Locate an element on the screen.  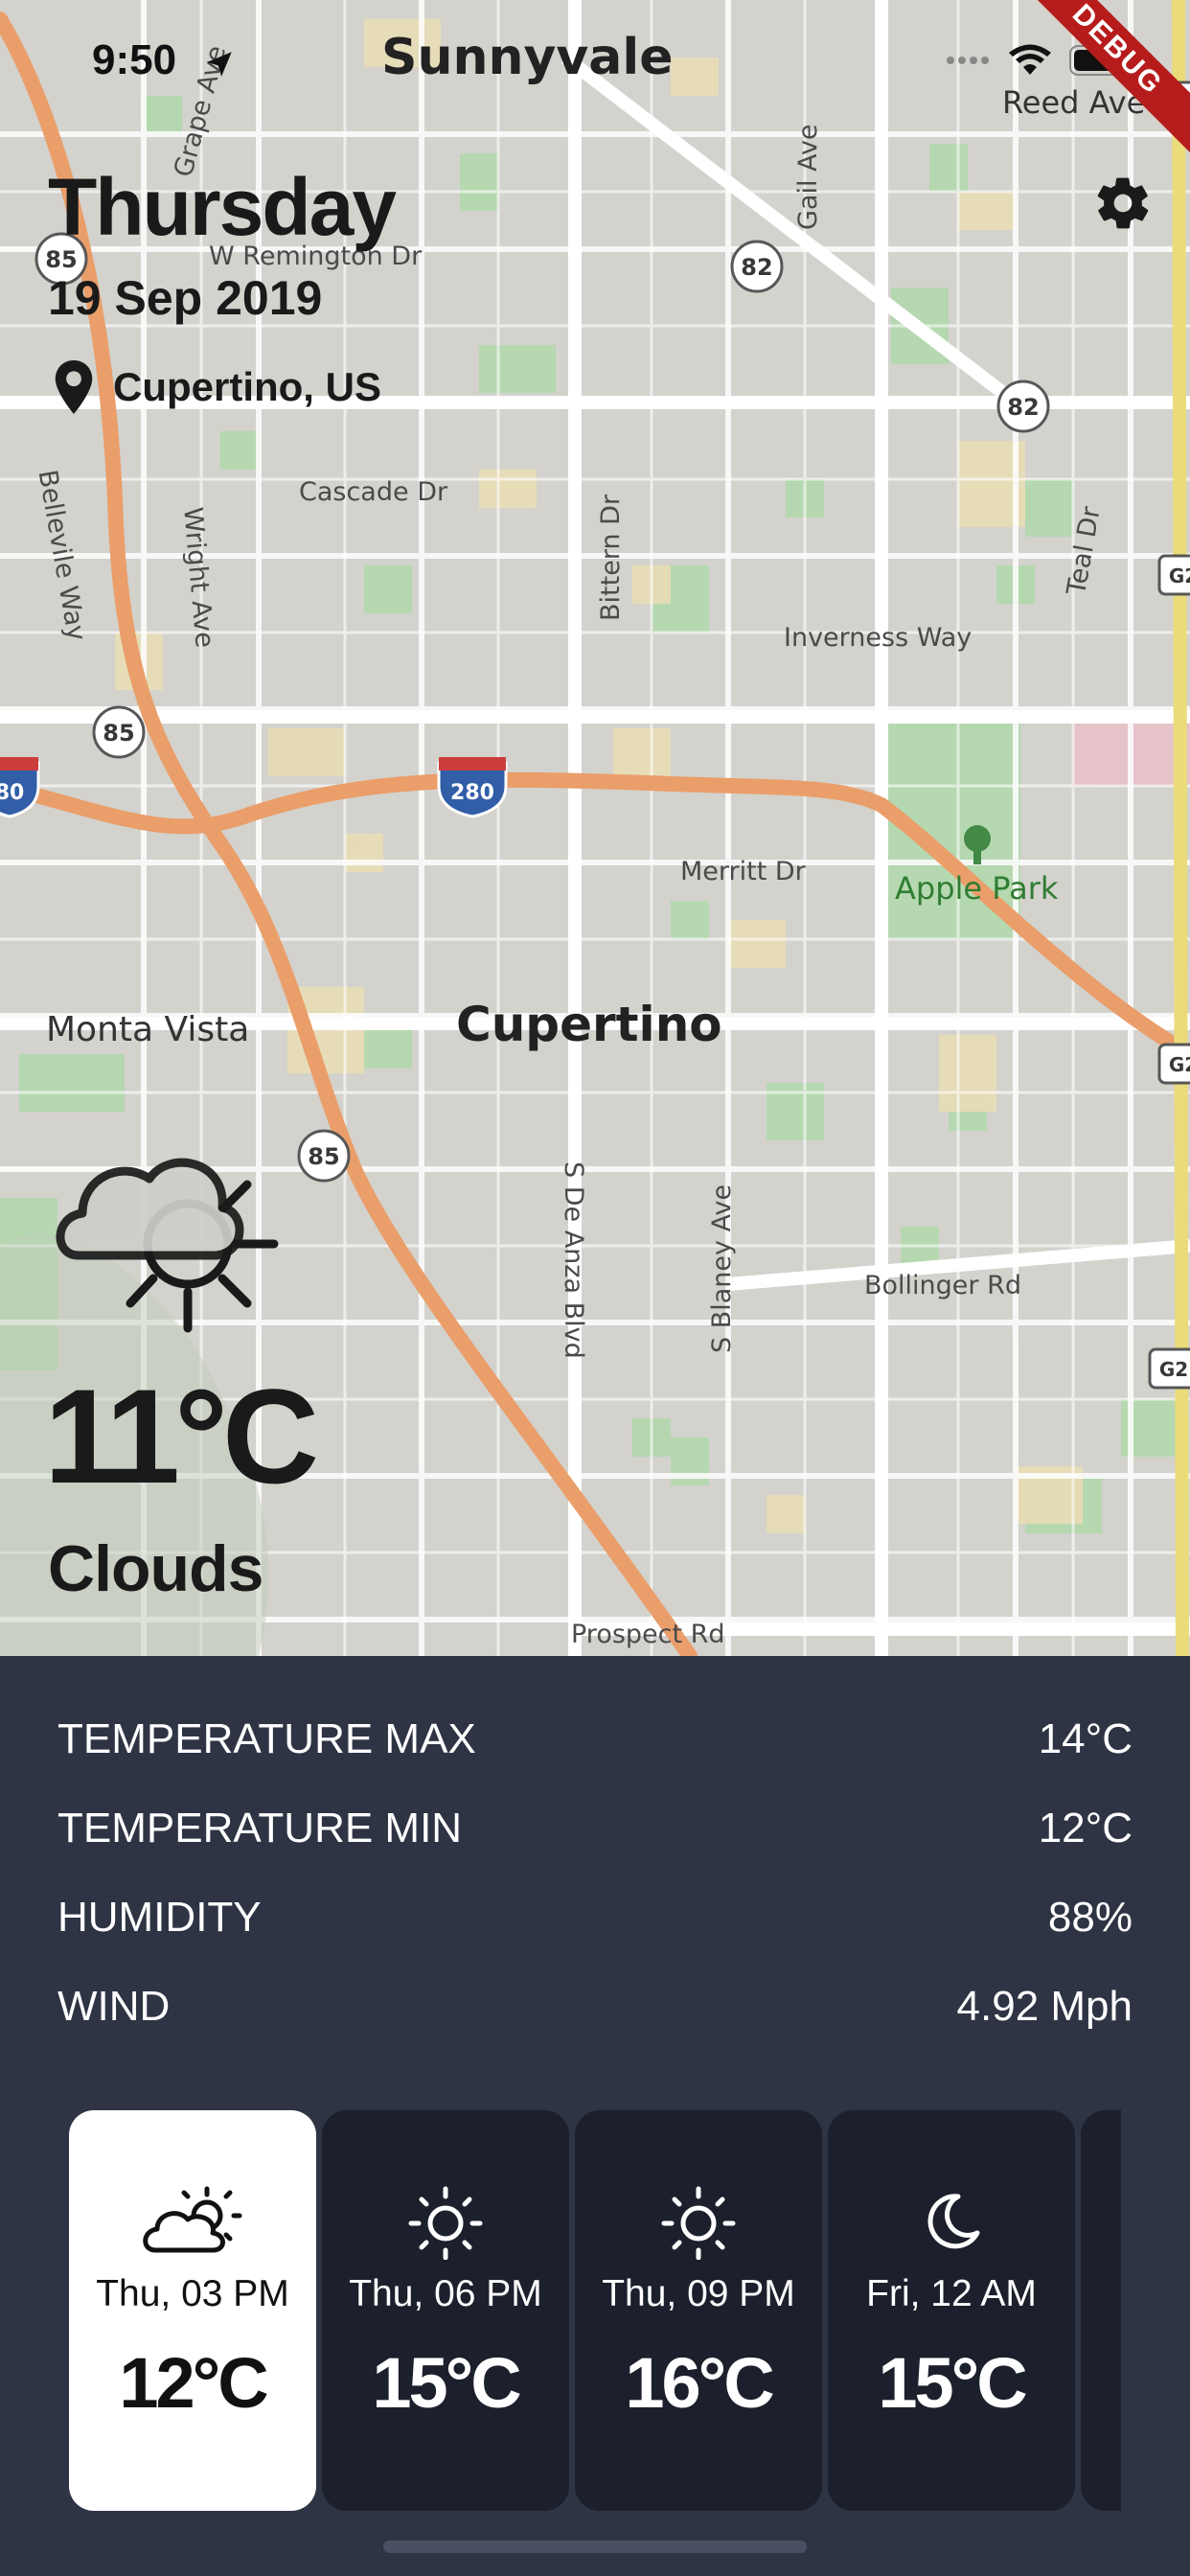
detail-value: 14°C is located at coordinates (1085, 1738).